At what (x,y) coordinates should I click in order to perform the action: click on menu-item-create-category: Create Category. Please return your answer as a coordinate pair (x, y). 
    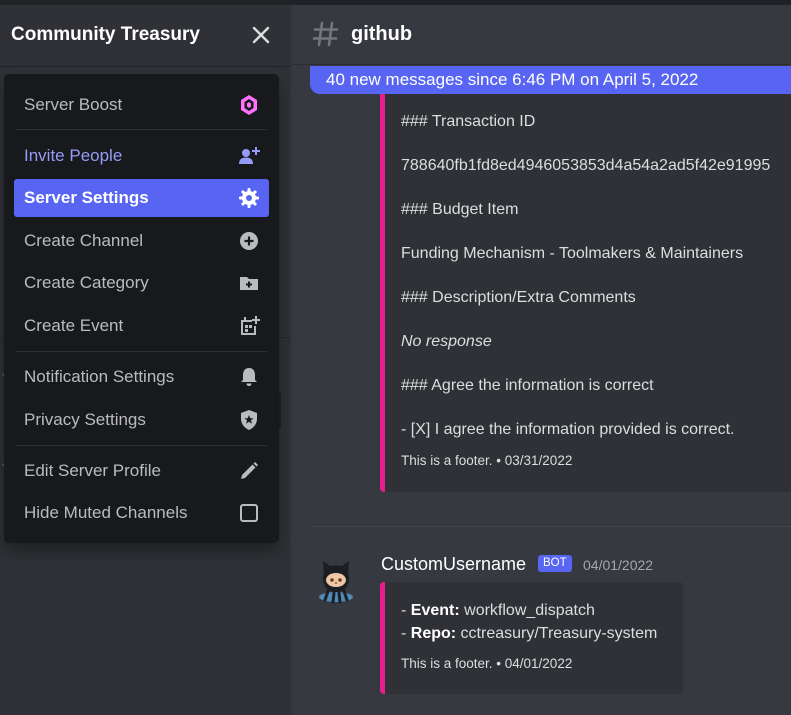
    Looking at the image, I should click on (141, 283).